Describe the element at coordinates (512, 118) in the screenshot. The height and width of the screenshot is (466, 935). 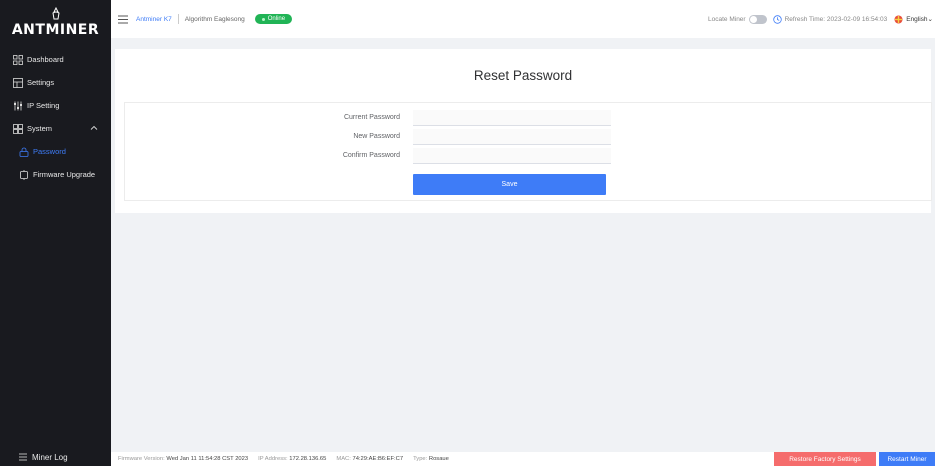
I see `current-password-input` at that location.